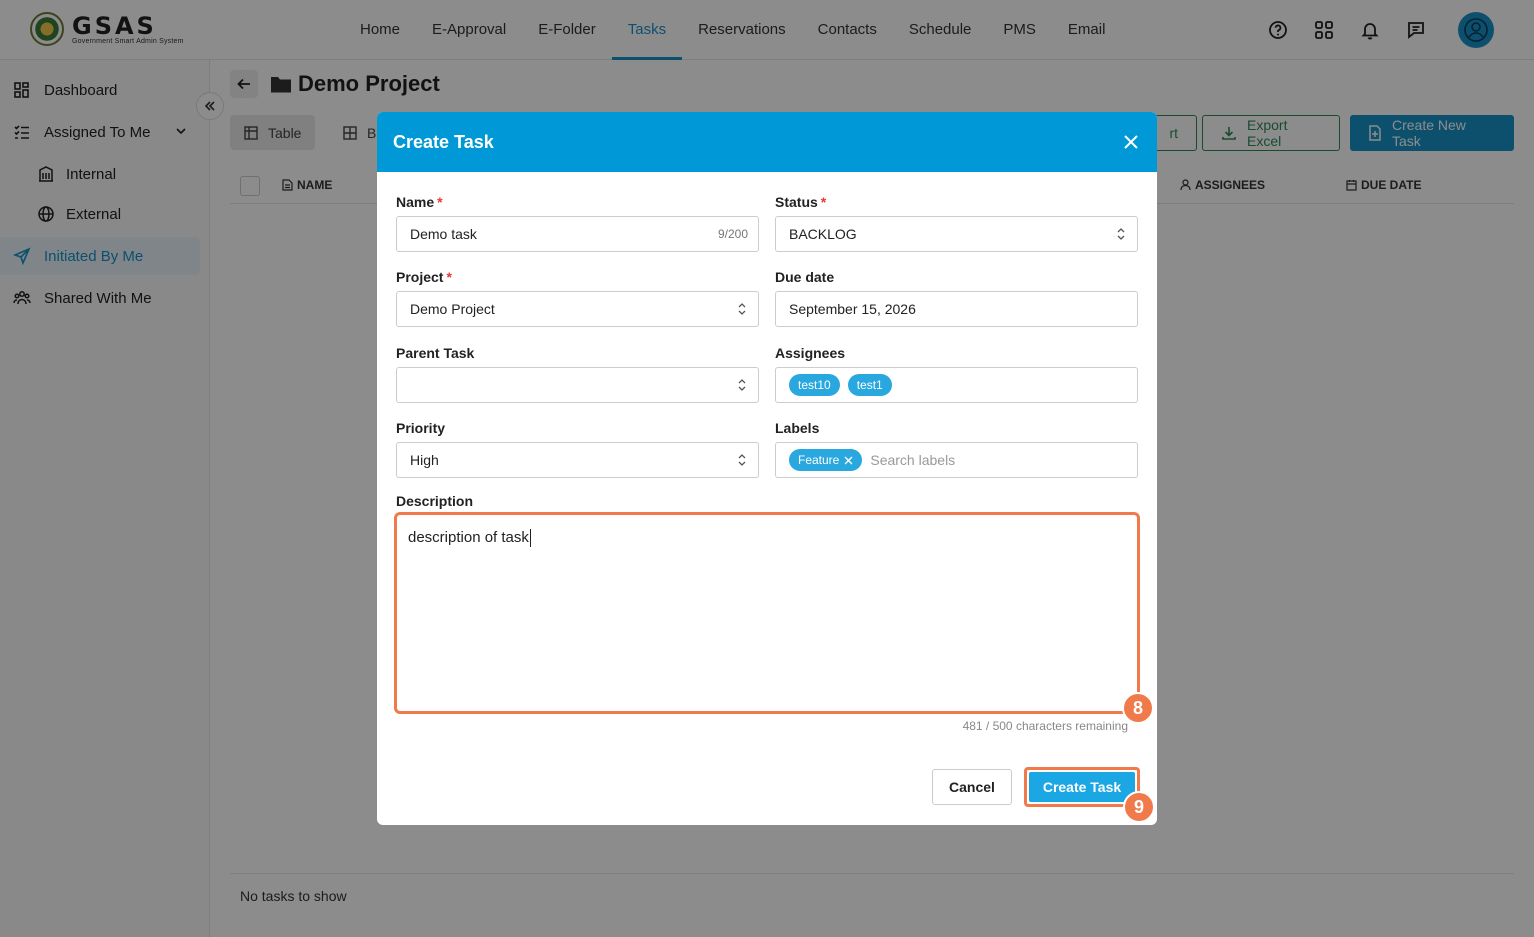  I want to click on assignee-chip: test10, so click(814, 385).